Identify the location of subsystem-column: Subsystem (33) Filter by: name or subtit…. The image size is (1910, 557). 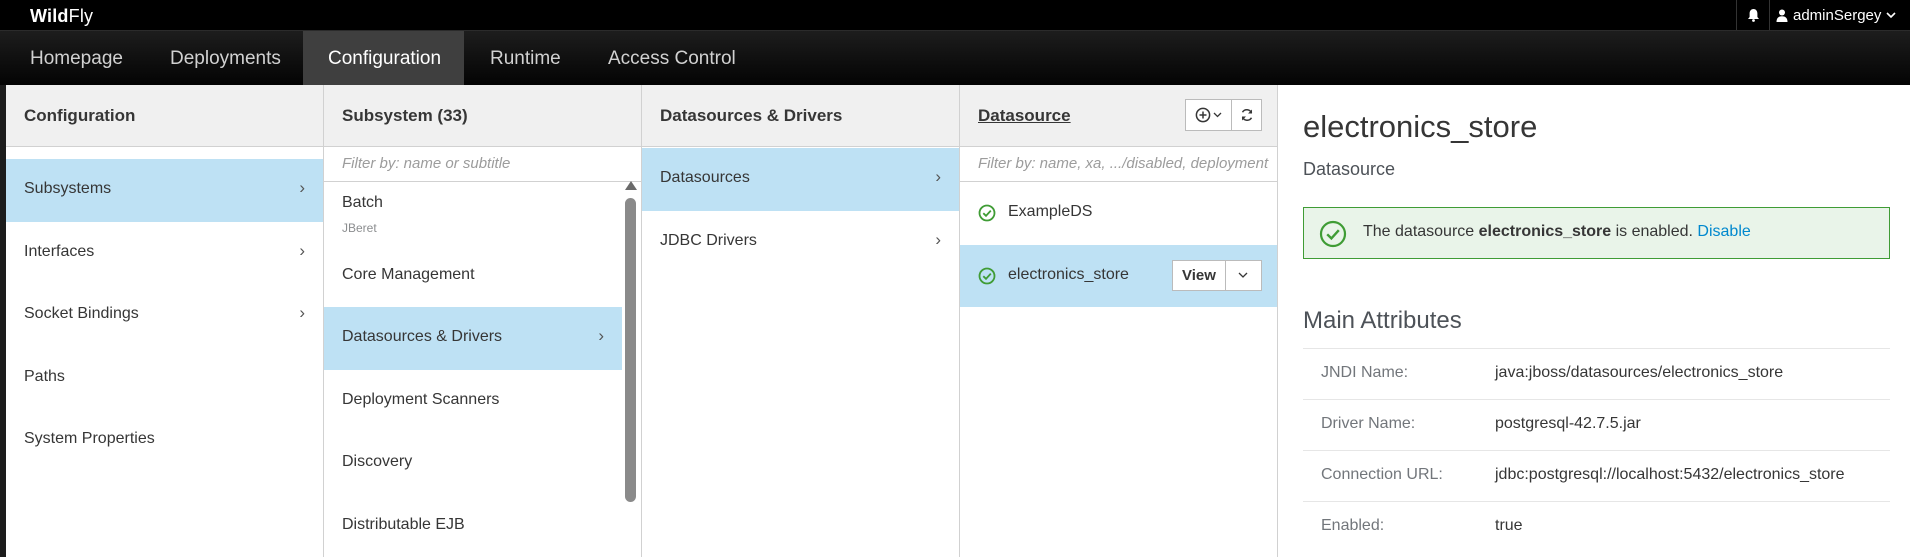
(483, 321).